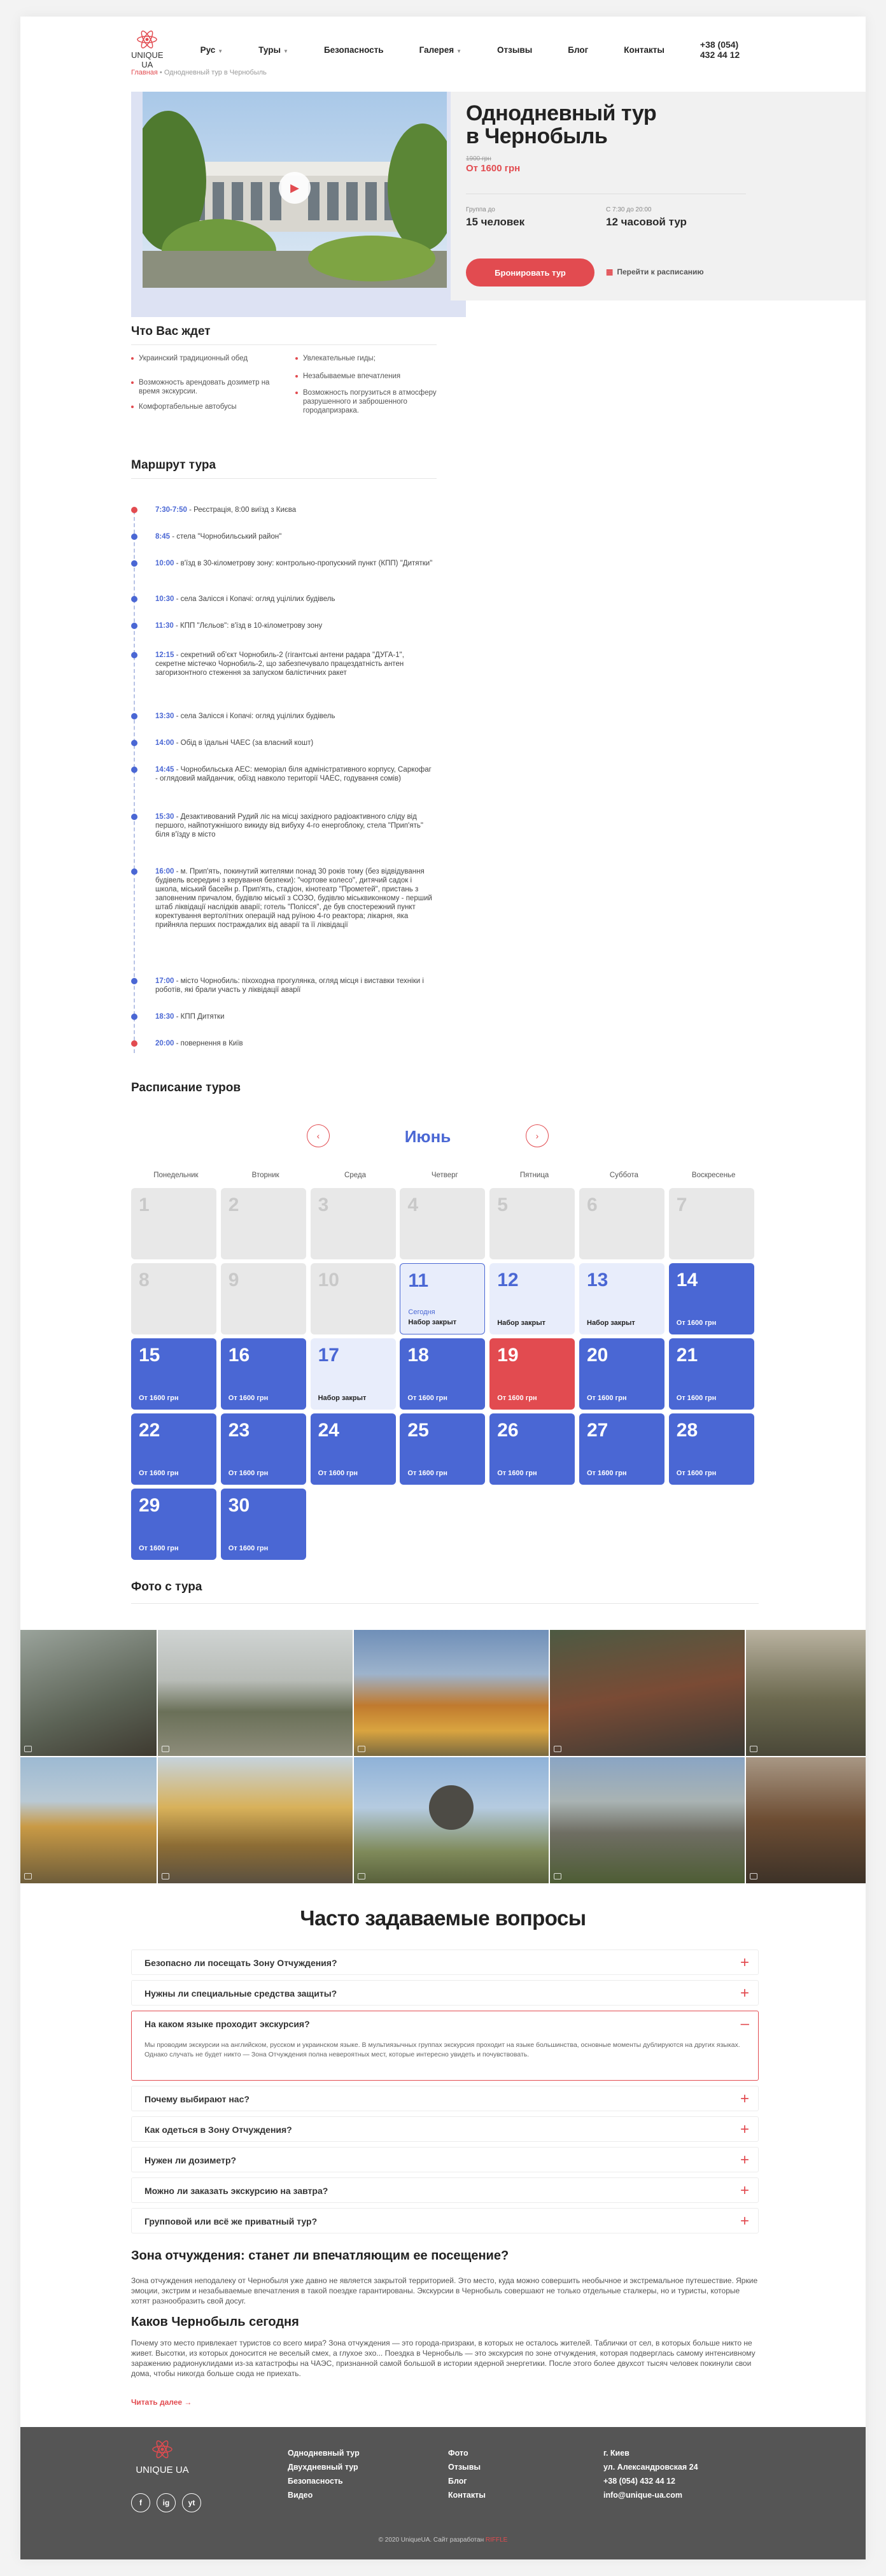  I want to click on route-item: 18:30 - КПП Дитятки, so click(283, 1016).